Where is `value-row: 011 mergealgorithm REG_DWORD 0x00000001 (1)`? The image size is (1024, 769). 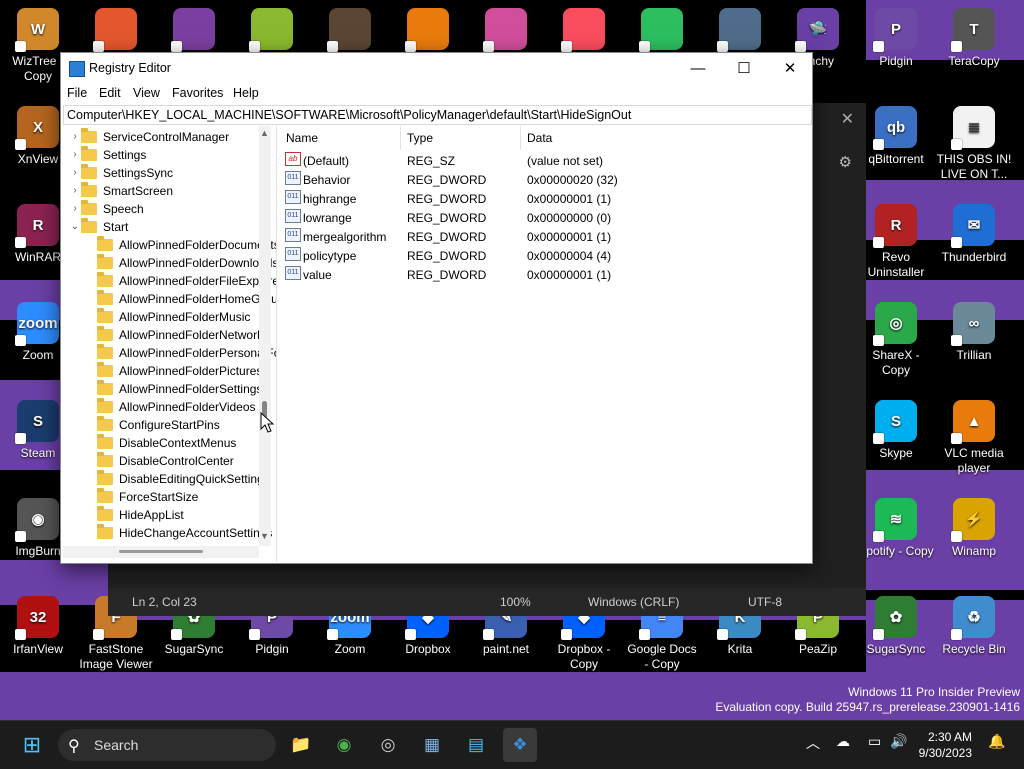 value-row: 011 mergealgorithm REG_DWORD 0x00000001 (1) is located at coordinates (544, 237).